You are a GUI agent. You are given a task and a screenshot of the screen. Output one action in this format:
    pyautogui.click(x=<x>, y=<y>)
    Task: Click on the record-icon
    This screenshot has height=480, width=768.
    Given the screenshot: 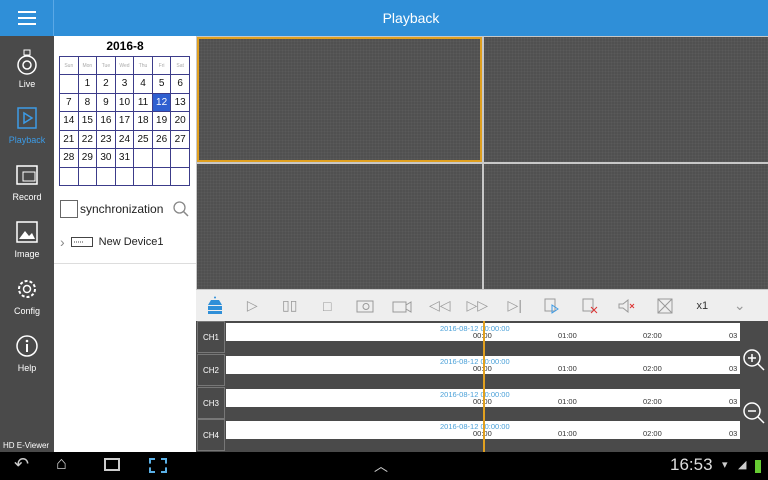 What is the action you would take?
    pyautogui.click(x=403, y=305)
    